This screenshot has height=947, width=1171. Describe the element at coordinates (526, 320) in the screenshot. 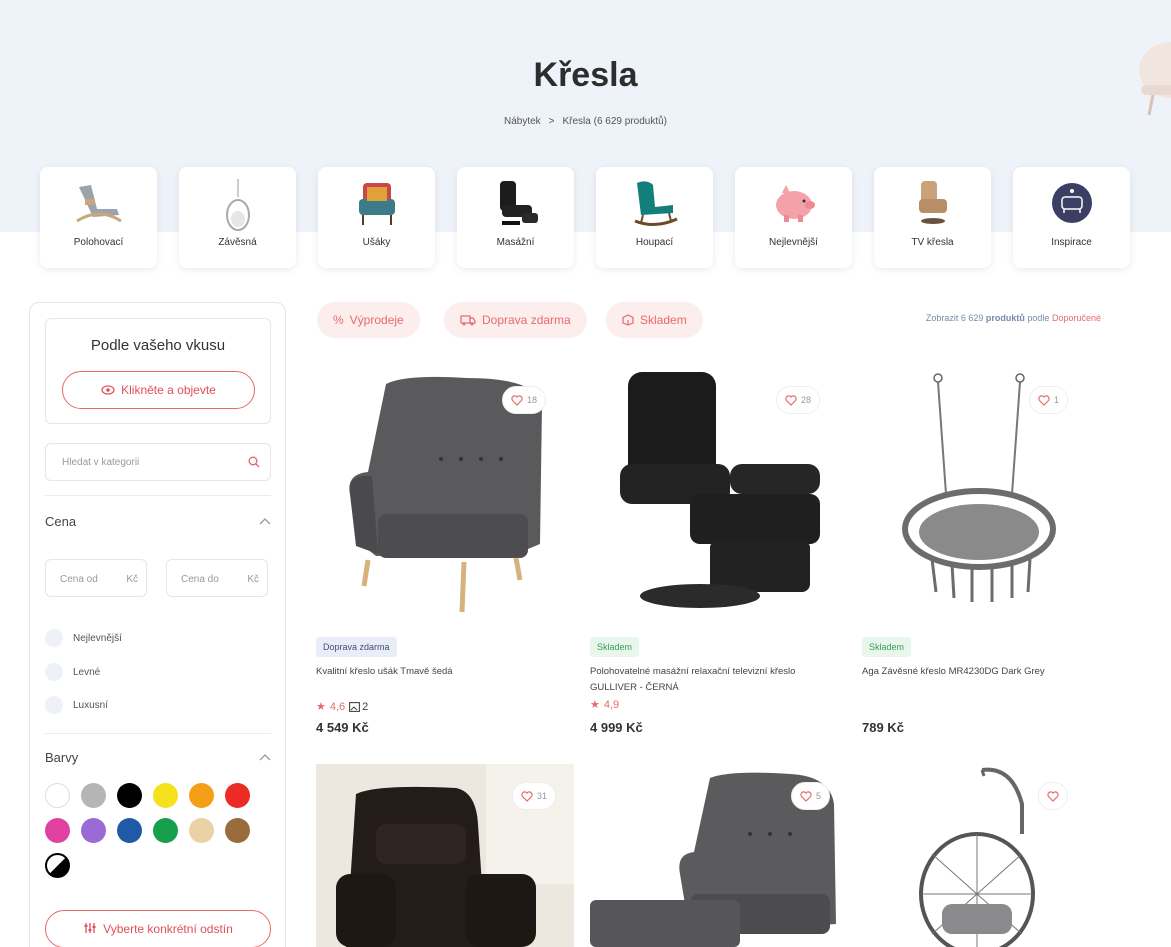

I see `chip-label: Doprava zdarma` at that location.